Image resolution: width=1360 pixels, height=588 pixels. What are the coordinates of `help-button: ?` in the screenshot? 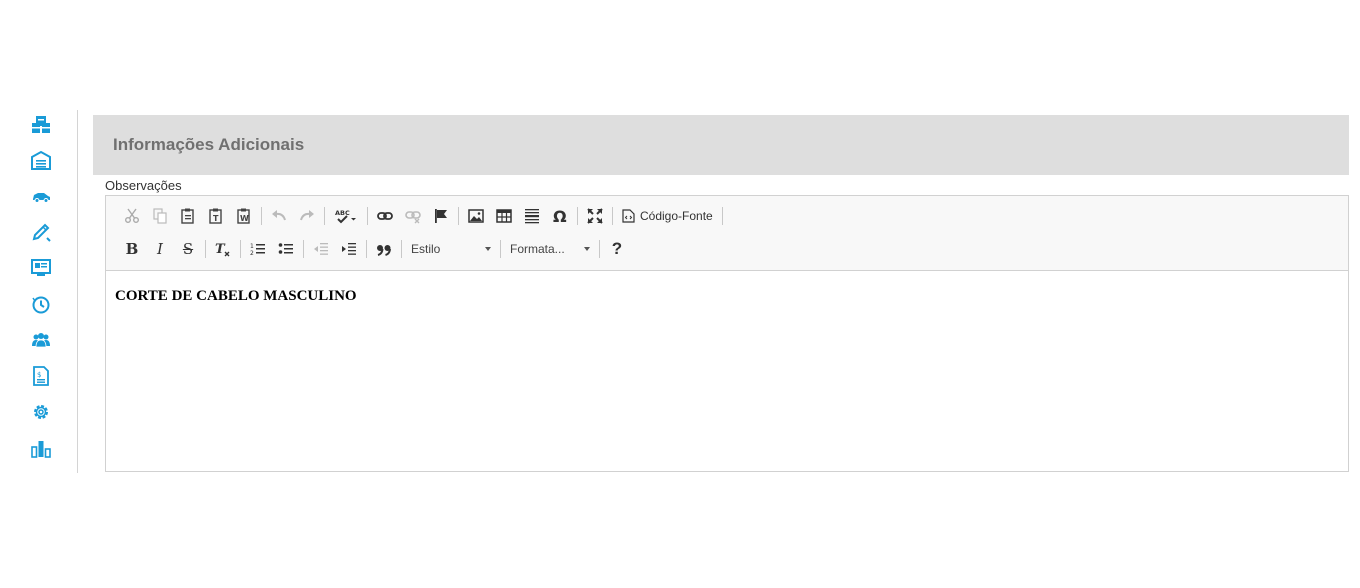 It's located at (617, 249).